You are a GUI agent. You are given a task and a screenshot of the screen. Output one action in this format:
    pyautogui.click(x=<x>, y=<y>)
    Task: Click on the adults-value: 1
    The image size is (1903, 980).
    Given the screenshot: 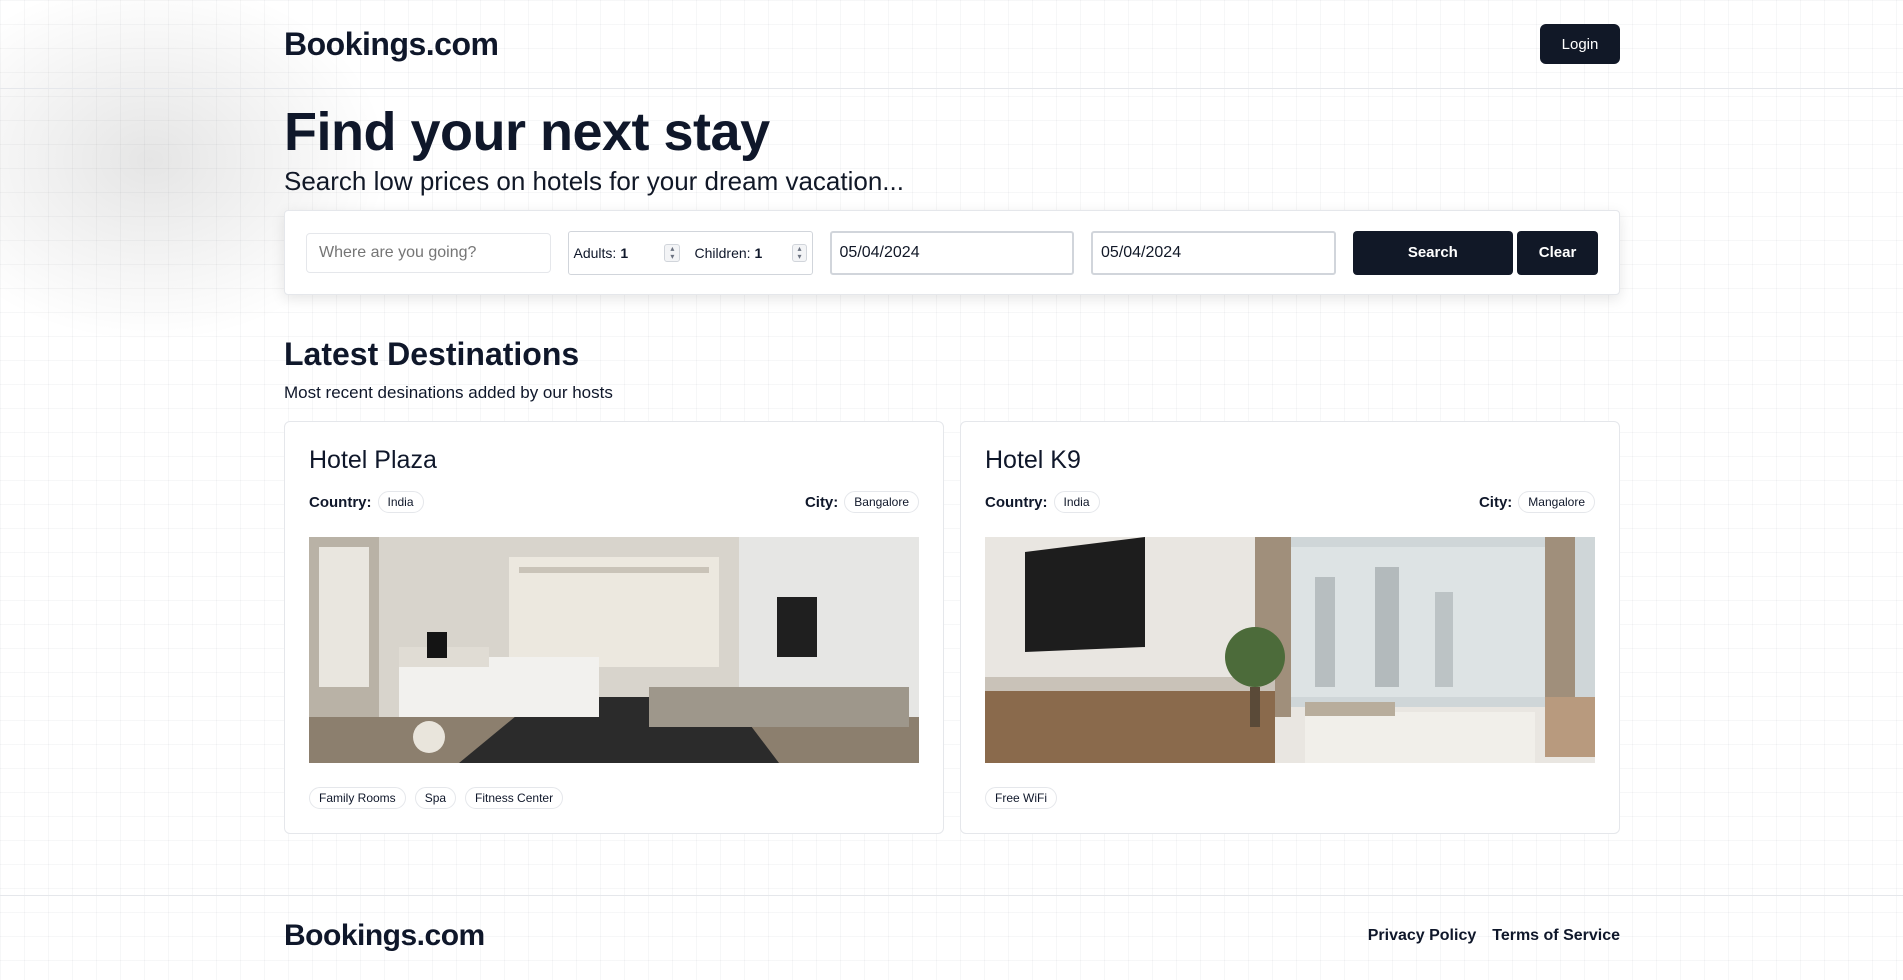 What is the action you would take?
    pyautogui.click(x=642, y=253)
    